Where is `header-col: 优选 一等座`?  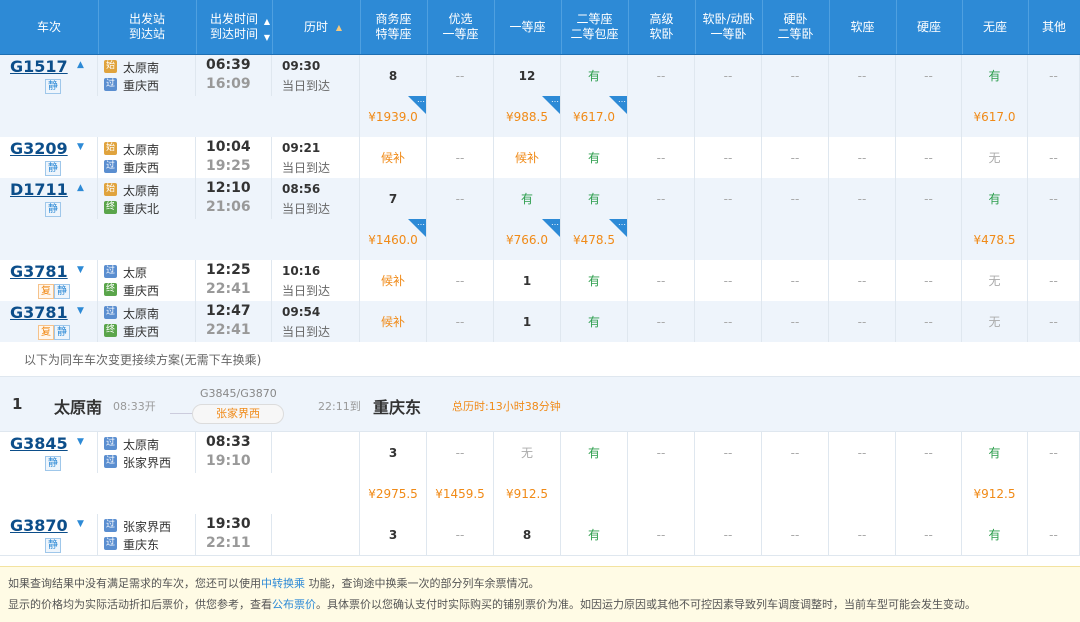 header-col: 优选 一等座 is located at coordinates (461, 27).